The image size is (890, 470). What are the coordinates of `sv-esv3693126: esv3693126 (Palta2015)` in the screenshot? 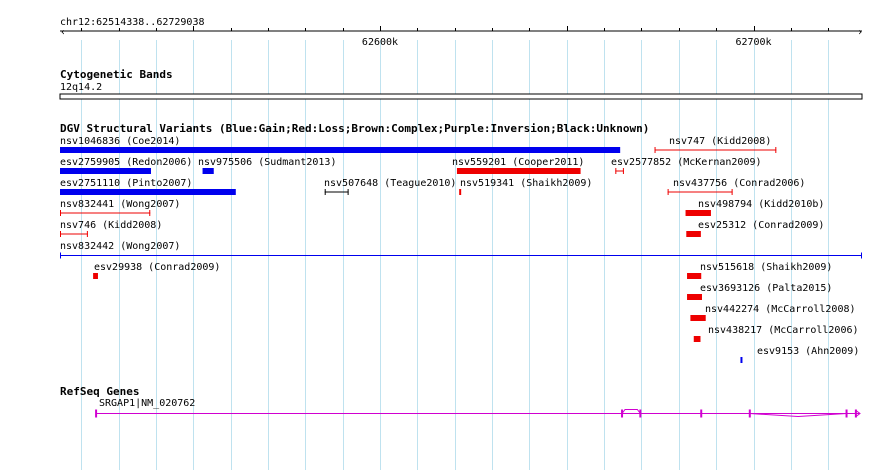 It's located at (759, 291).